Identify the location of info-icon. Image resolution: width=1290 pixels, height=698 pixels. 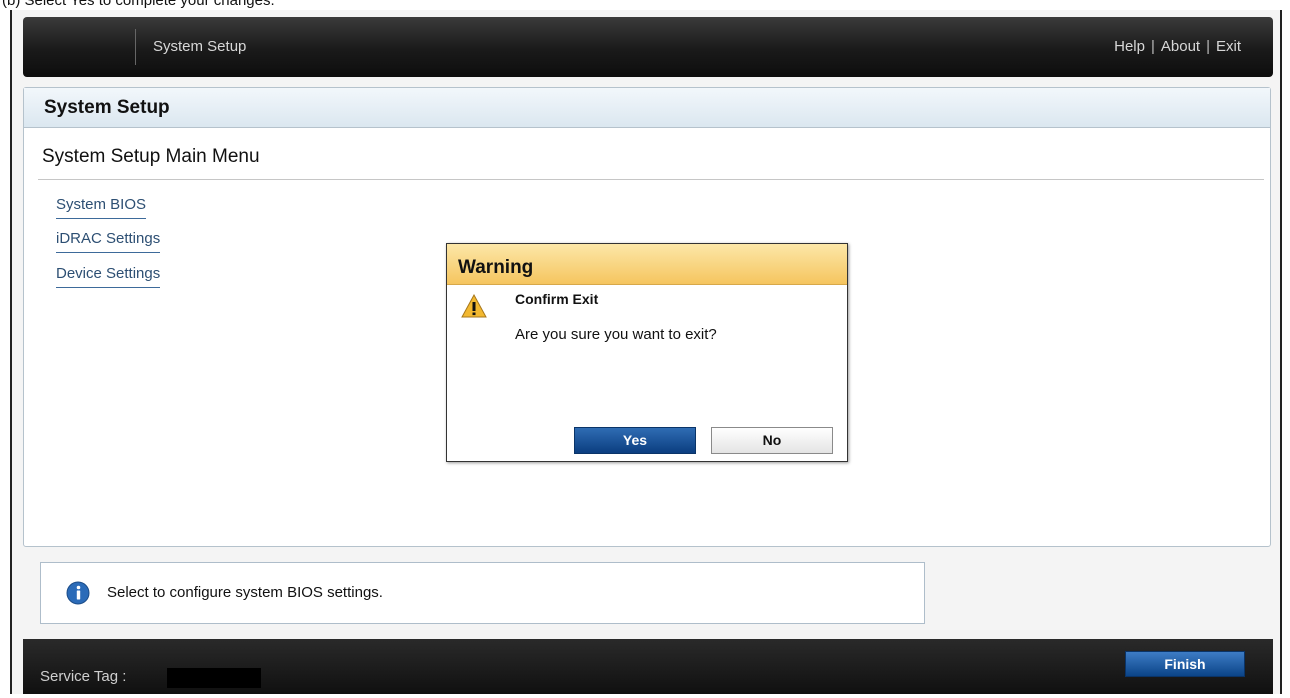
(78, 593).